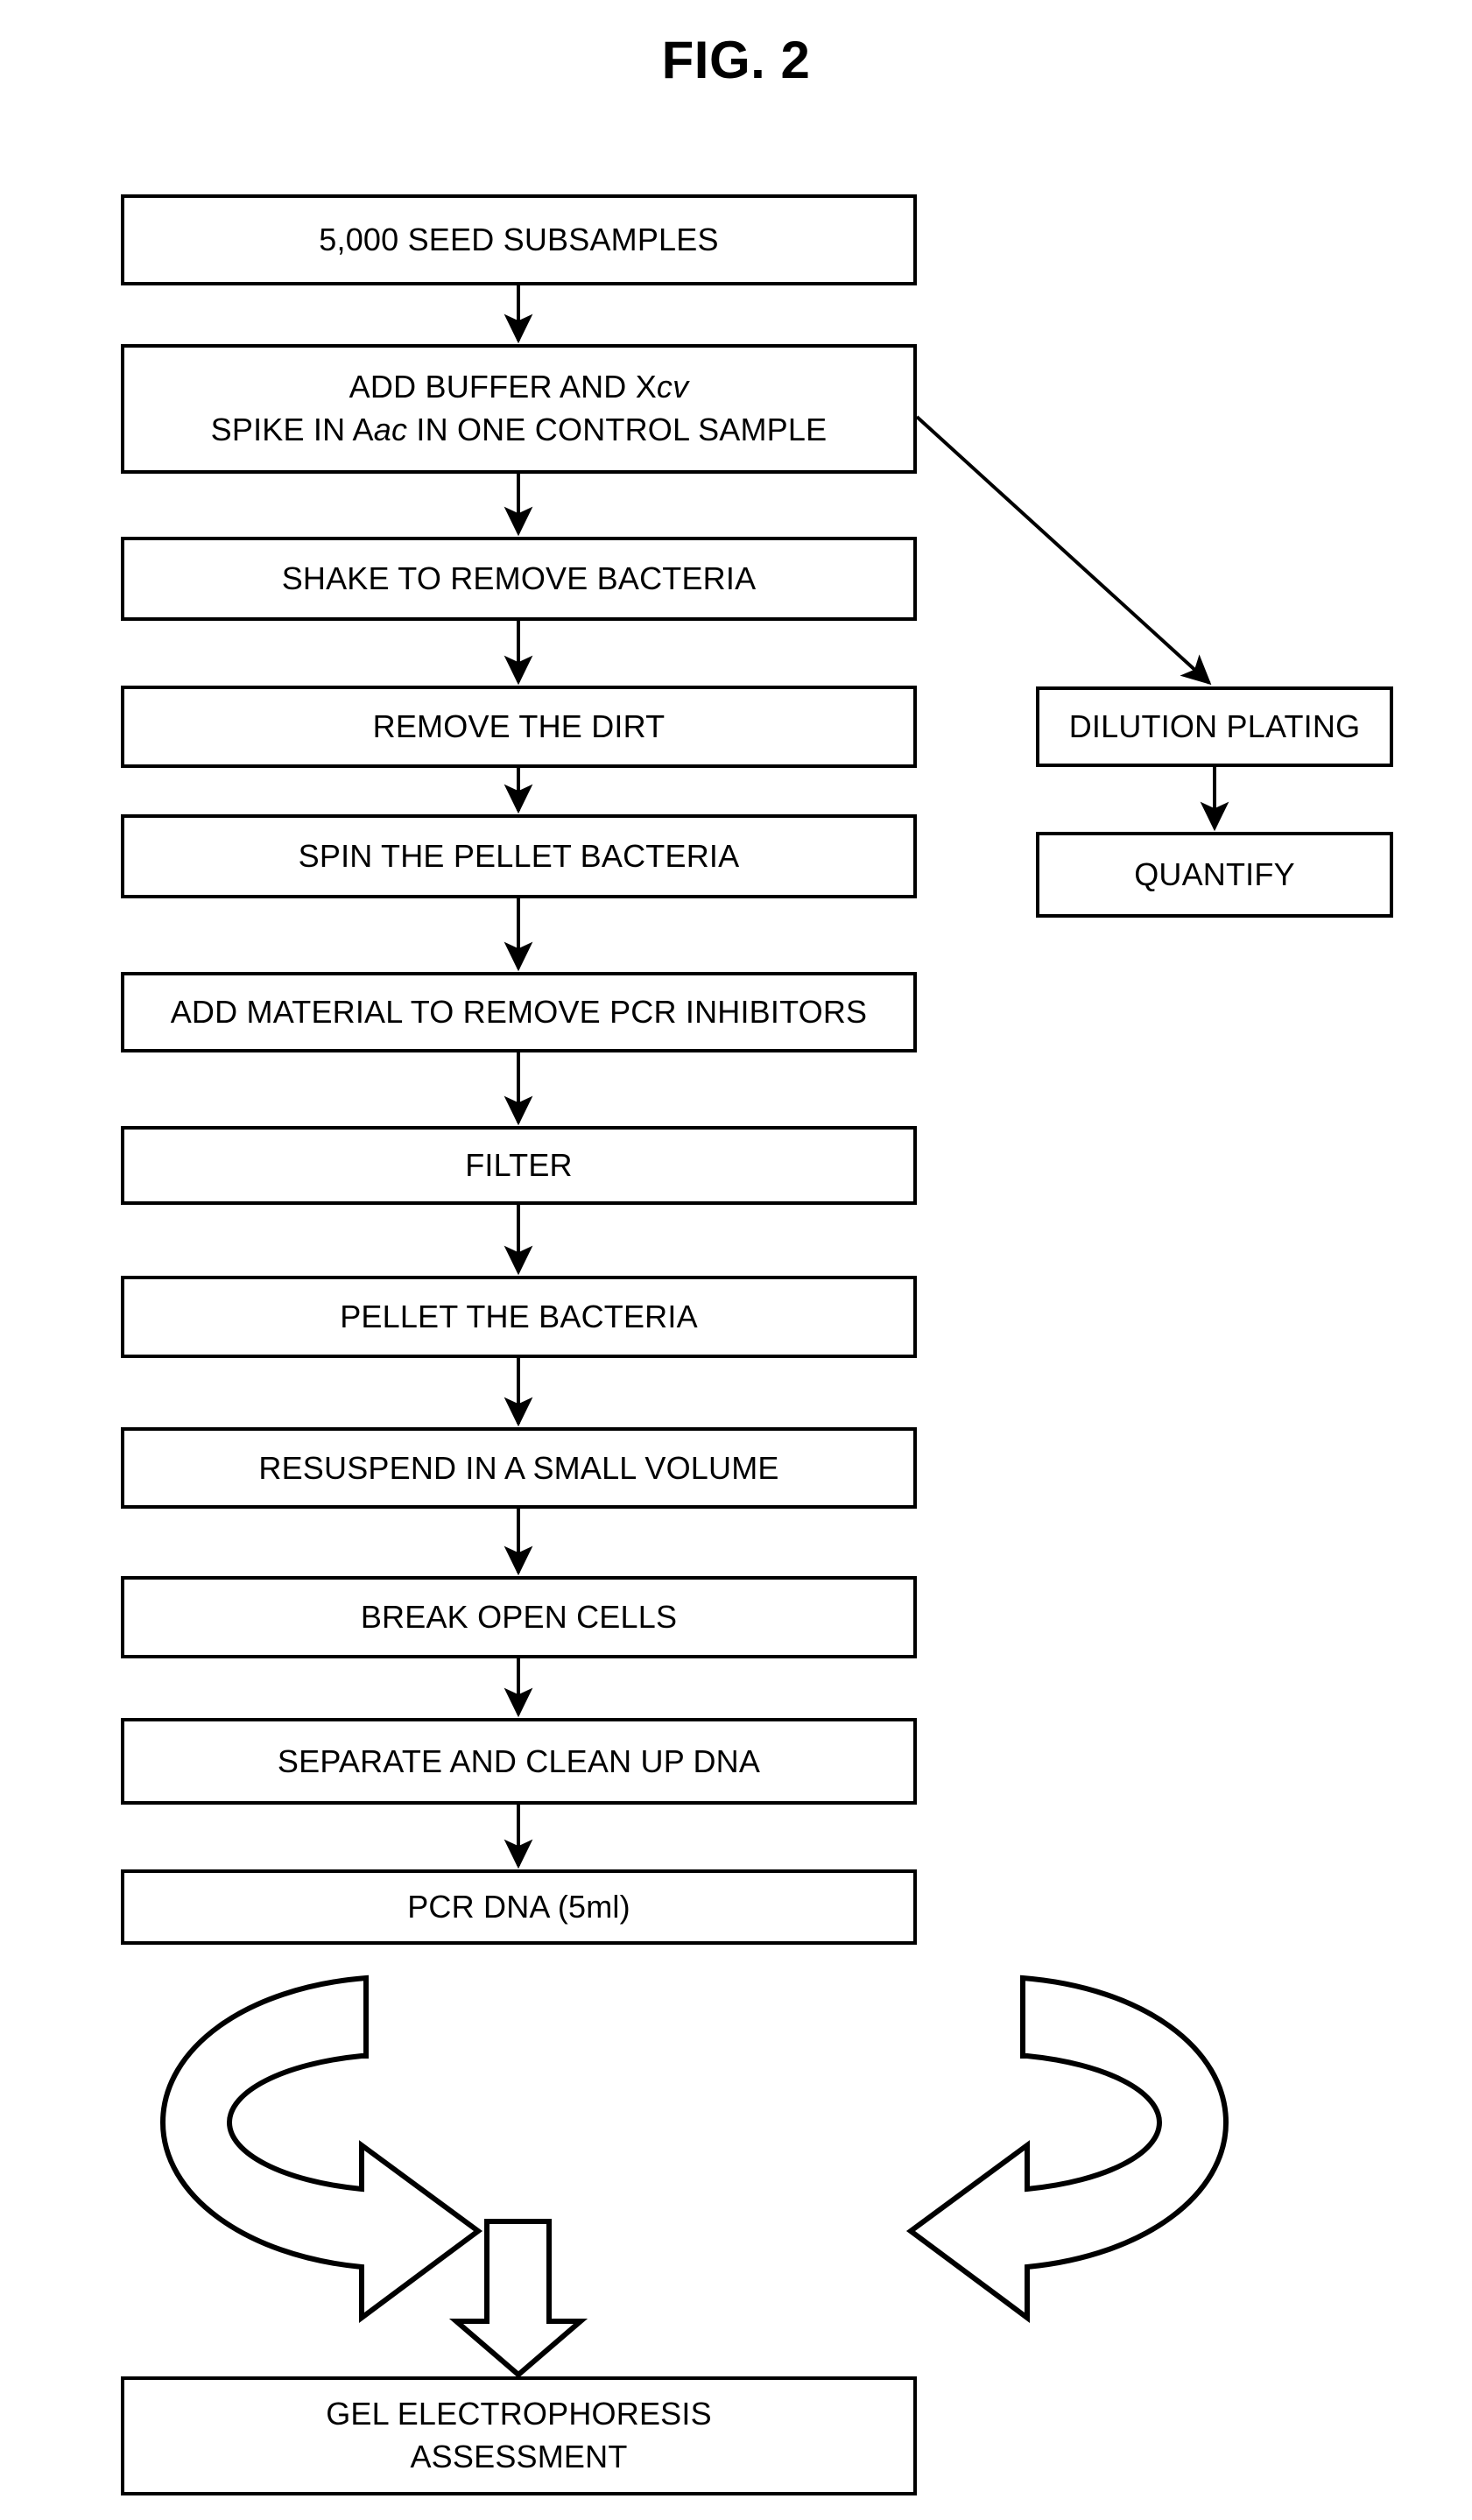 This screenshot has width=1472, height=2520. Describe the element at coordinates (672, 387) in the screenshot. I see `add-buffer-line1-italic: cv` at that location.